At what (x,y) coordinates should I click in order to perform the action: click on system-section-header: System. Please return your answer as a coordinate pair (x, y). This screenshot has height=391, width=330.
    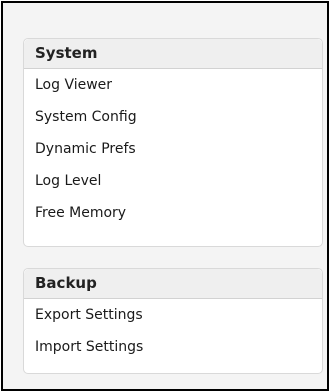
    Looking at the image, I should click on (173, 54).